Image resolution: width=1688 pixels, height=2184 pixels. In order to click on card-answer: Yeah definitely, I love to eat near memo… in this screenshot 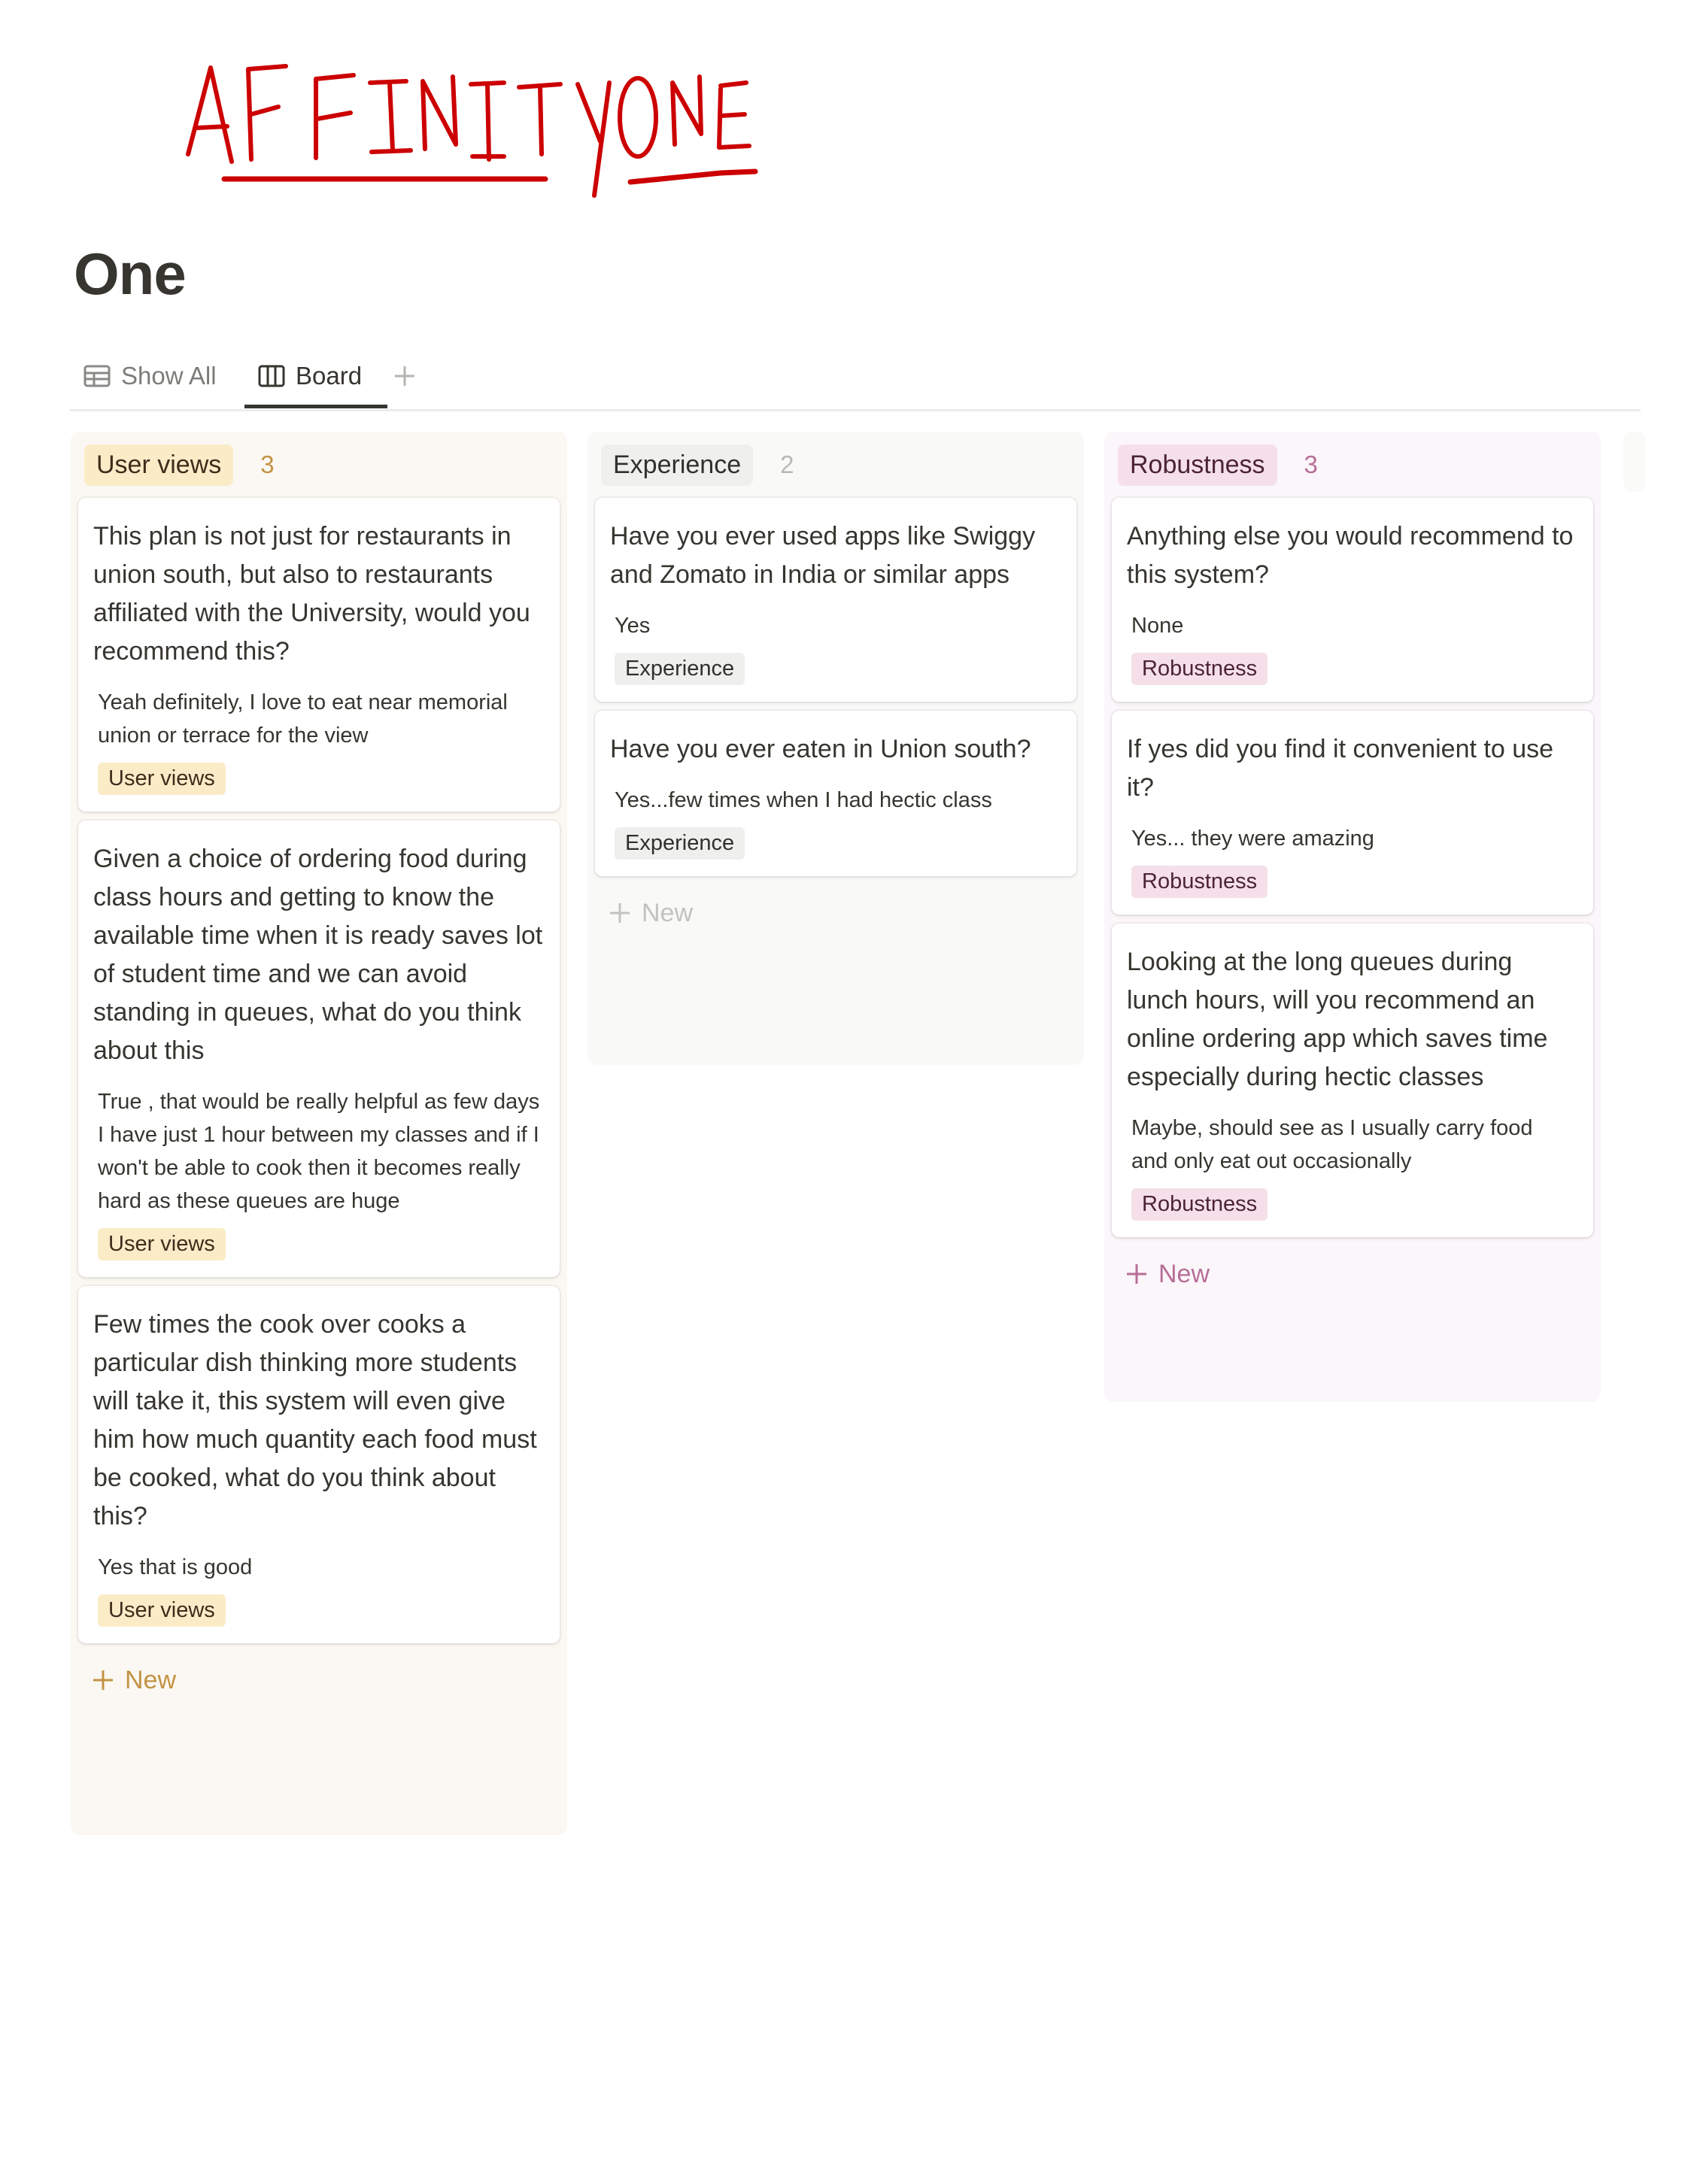, I will do `click(303, 719)`.